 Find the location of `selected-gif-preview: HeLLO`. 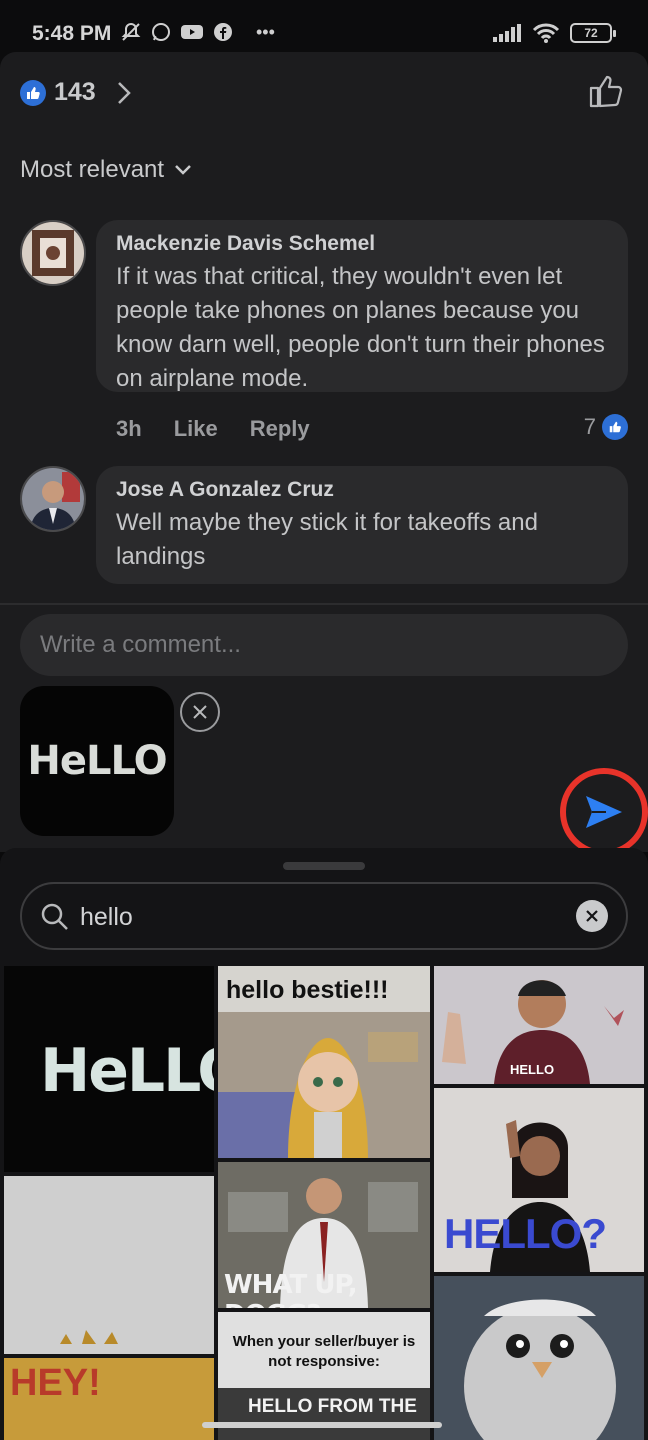

selected-gif-preview: HeLLO is located at coordinates (97, 761).